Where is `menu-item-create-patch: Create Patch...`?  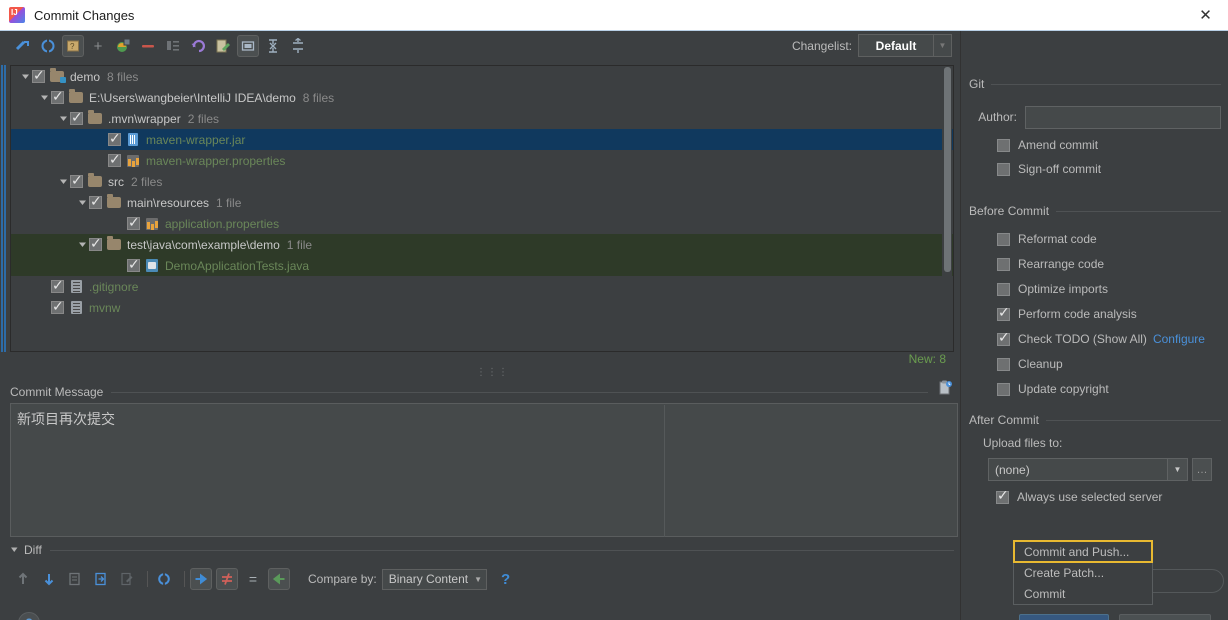
menu-item-create-patch: Create Patch... is located at coordinates (1083, 572).